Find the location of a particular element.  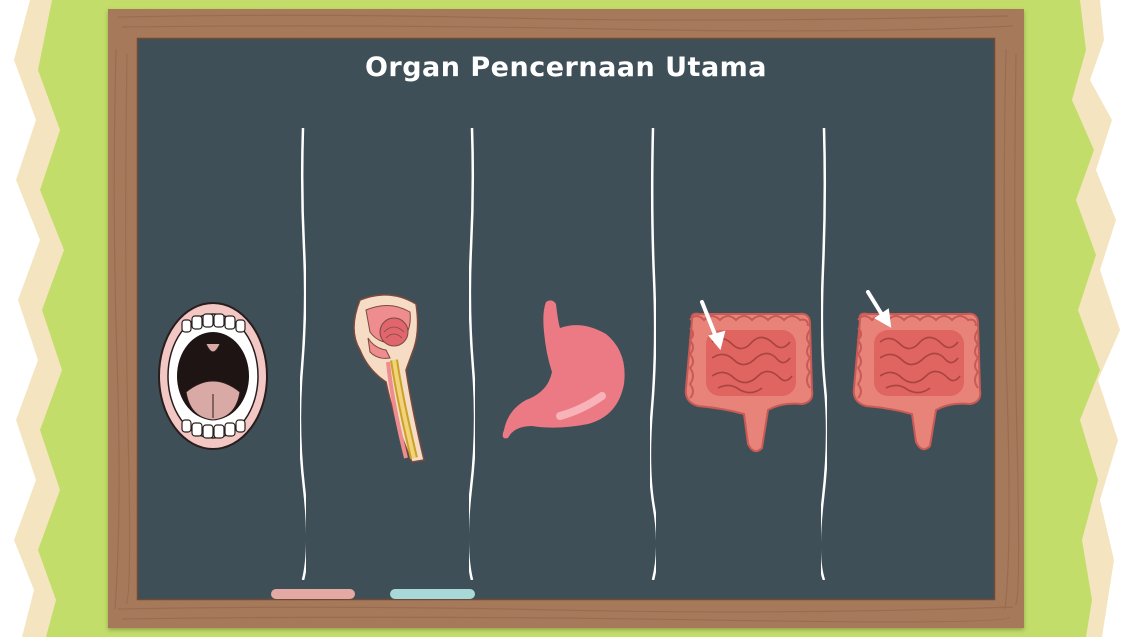

throat-esophagus-icon is located at coordinates (389, 378).